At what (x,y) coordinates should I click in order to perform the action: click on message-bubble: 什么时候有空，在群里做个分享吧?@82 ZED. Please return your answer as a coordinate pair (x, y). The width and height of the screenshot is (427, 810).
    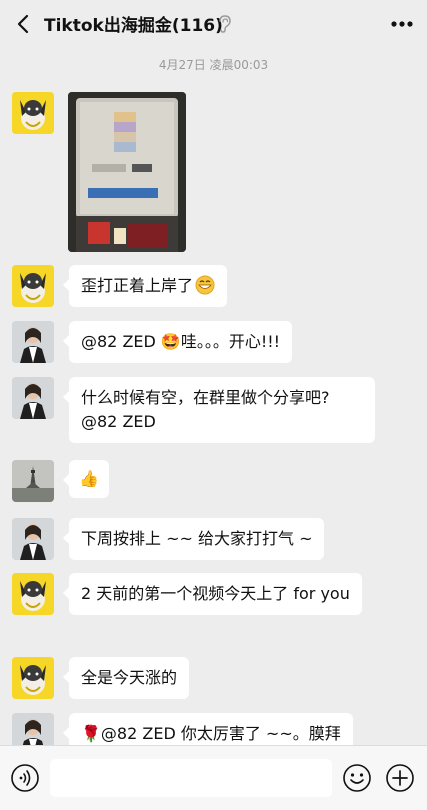
    Looking at the image, I should click on (219, 410).